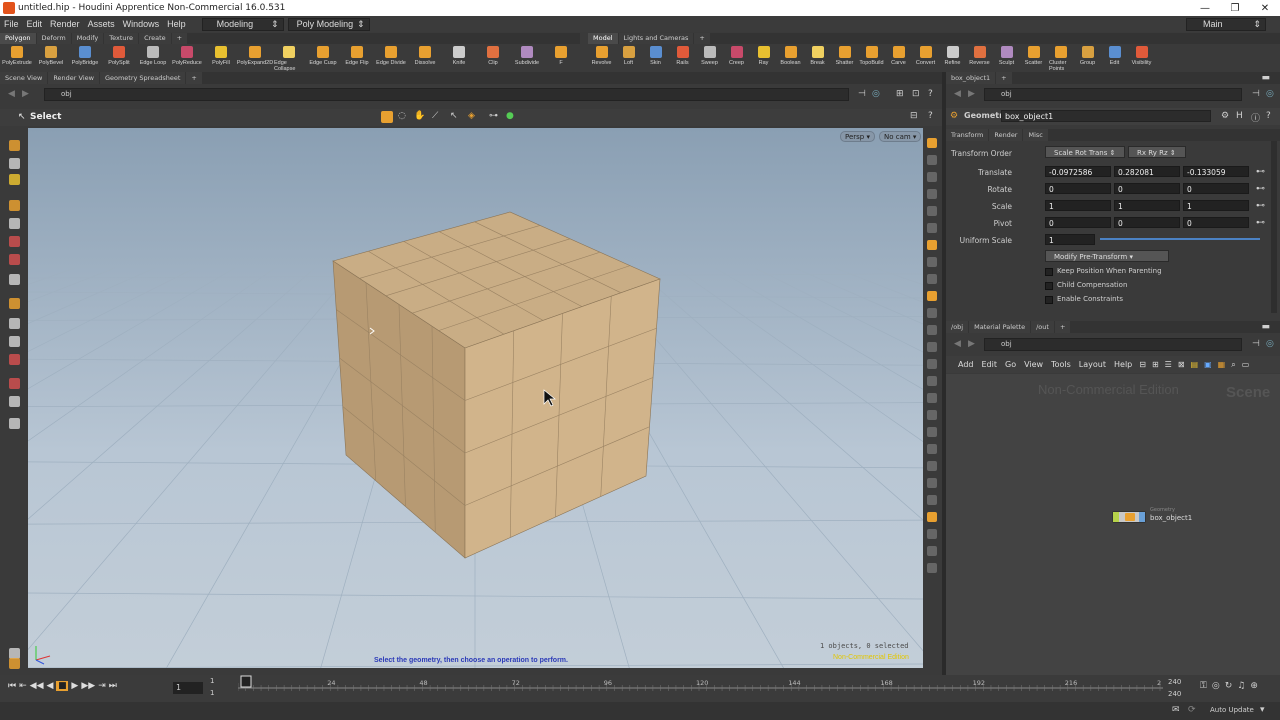 This screenshot has width=1280, height=720. I want to click on node-name-field: box_object1, so click(1106, 116).